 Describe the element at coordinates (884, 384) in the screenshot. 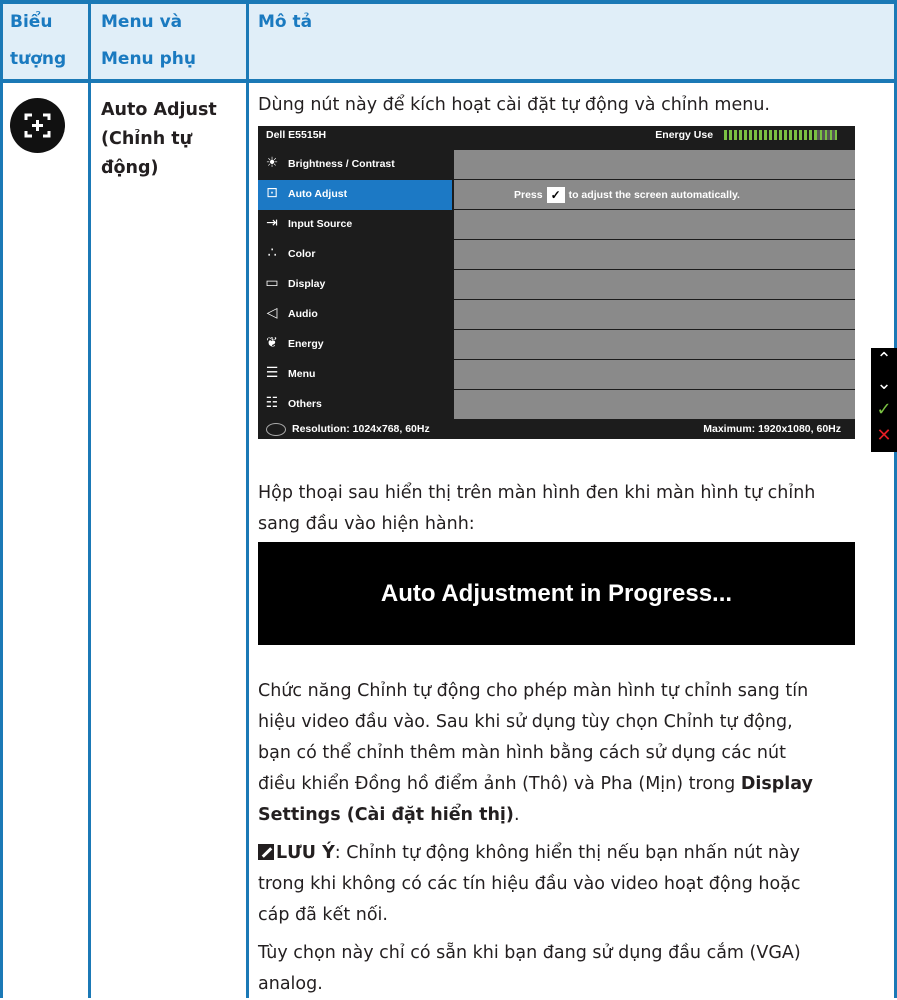

I see `down-arrow-icon: ⌄` at that location.